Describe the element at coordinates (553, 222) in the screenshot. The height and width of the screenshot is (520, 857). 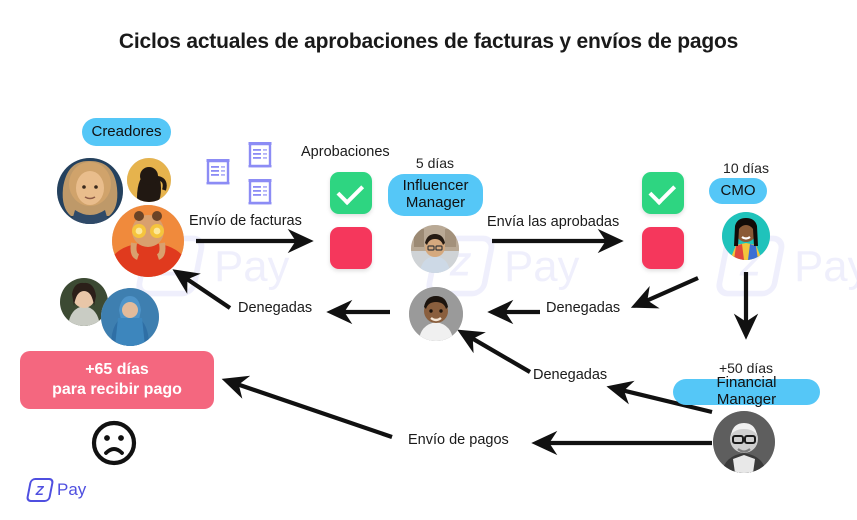
I see `label-send-approved: Envía las aprobadas` at that location.